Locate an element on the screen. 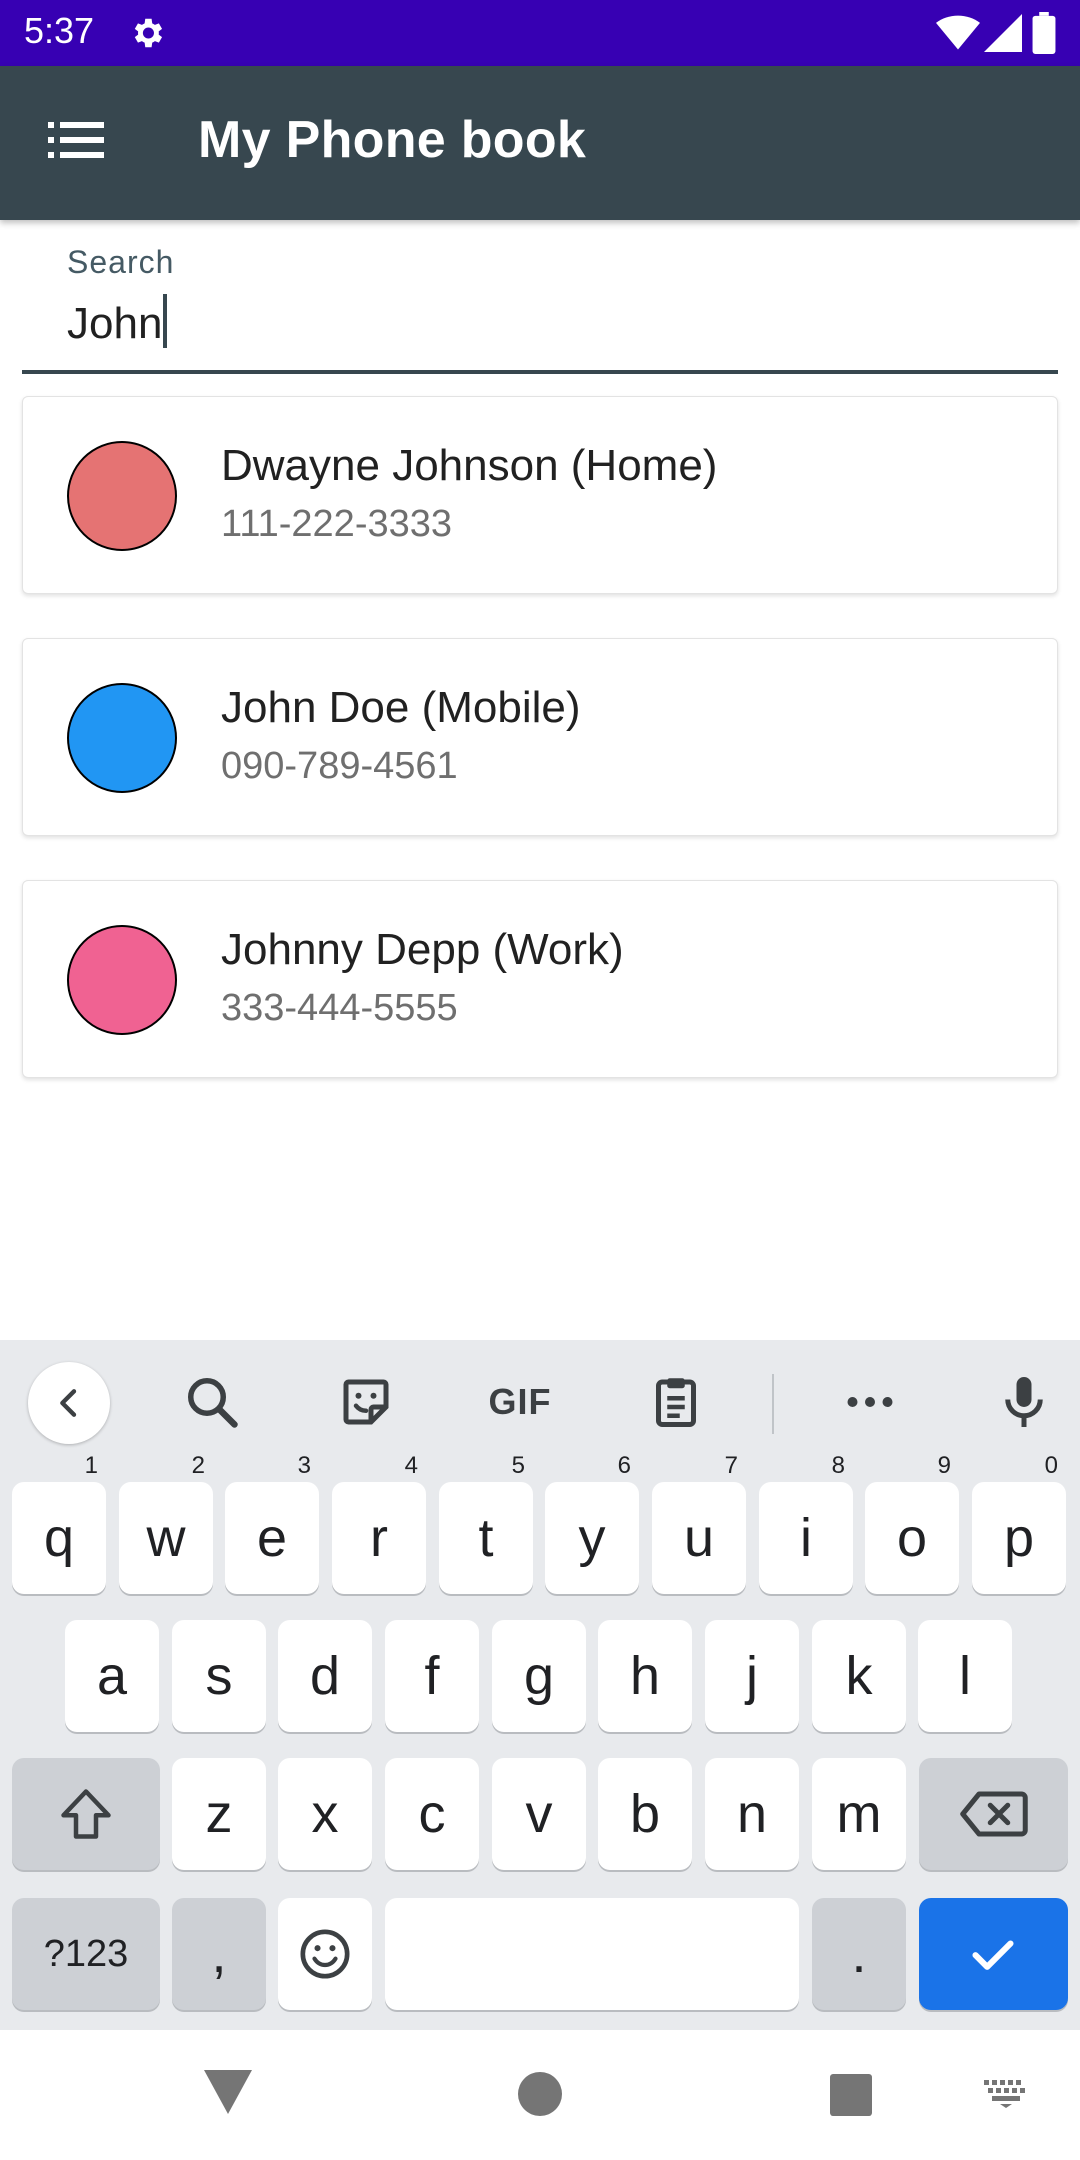  key-m: m is located at coordinates (859, 1814).